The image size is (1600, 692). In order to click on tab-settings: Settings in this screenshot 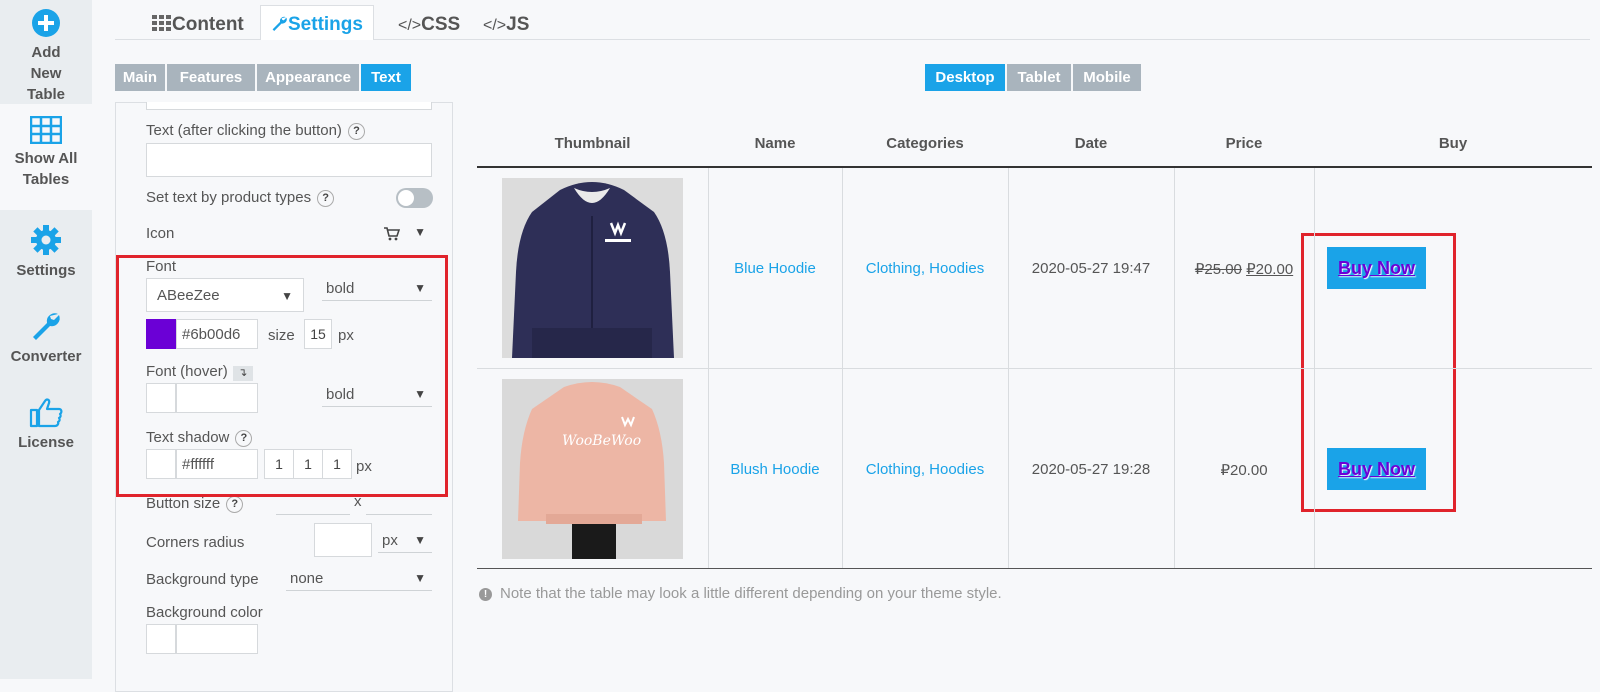, I will do `click(317, 22)`.